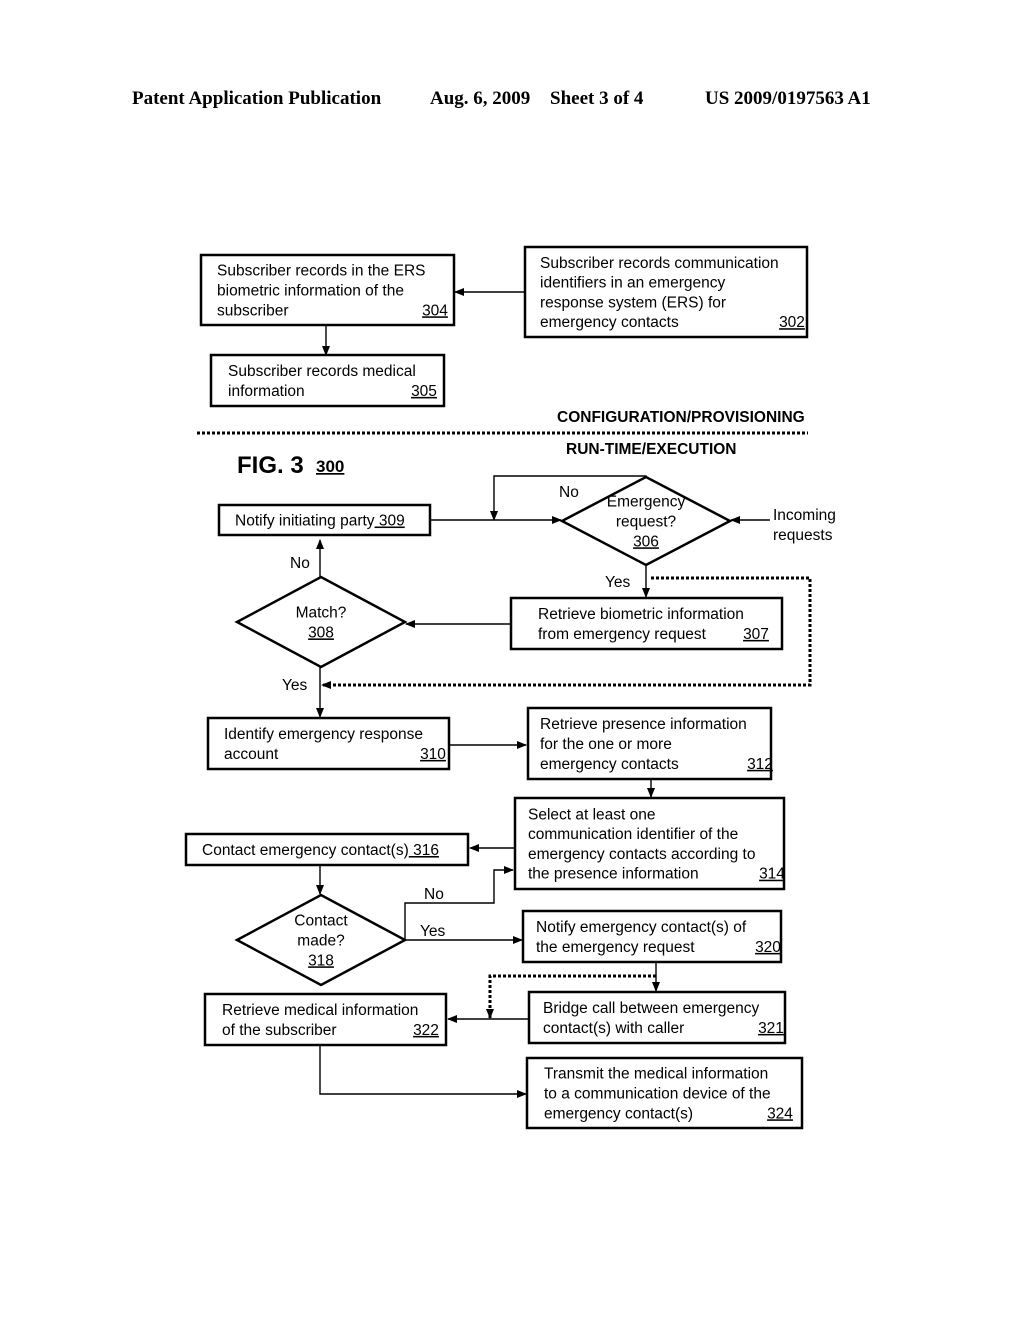  I want to click on node-ref: 324, so click(780, 1113).